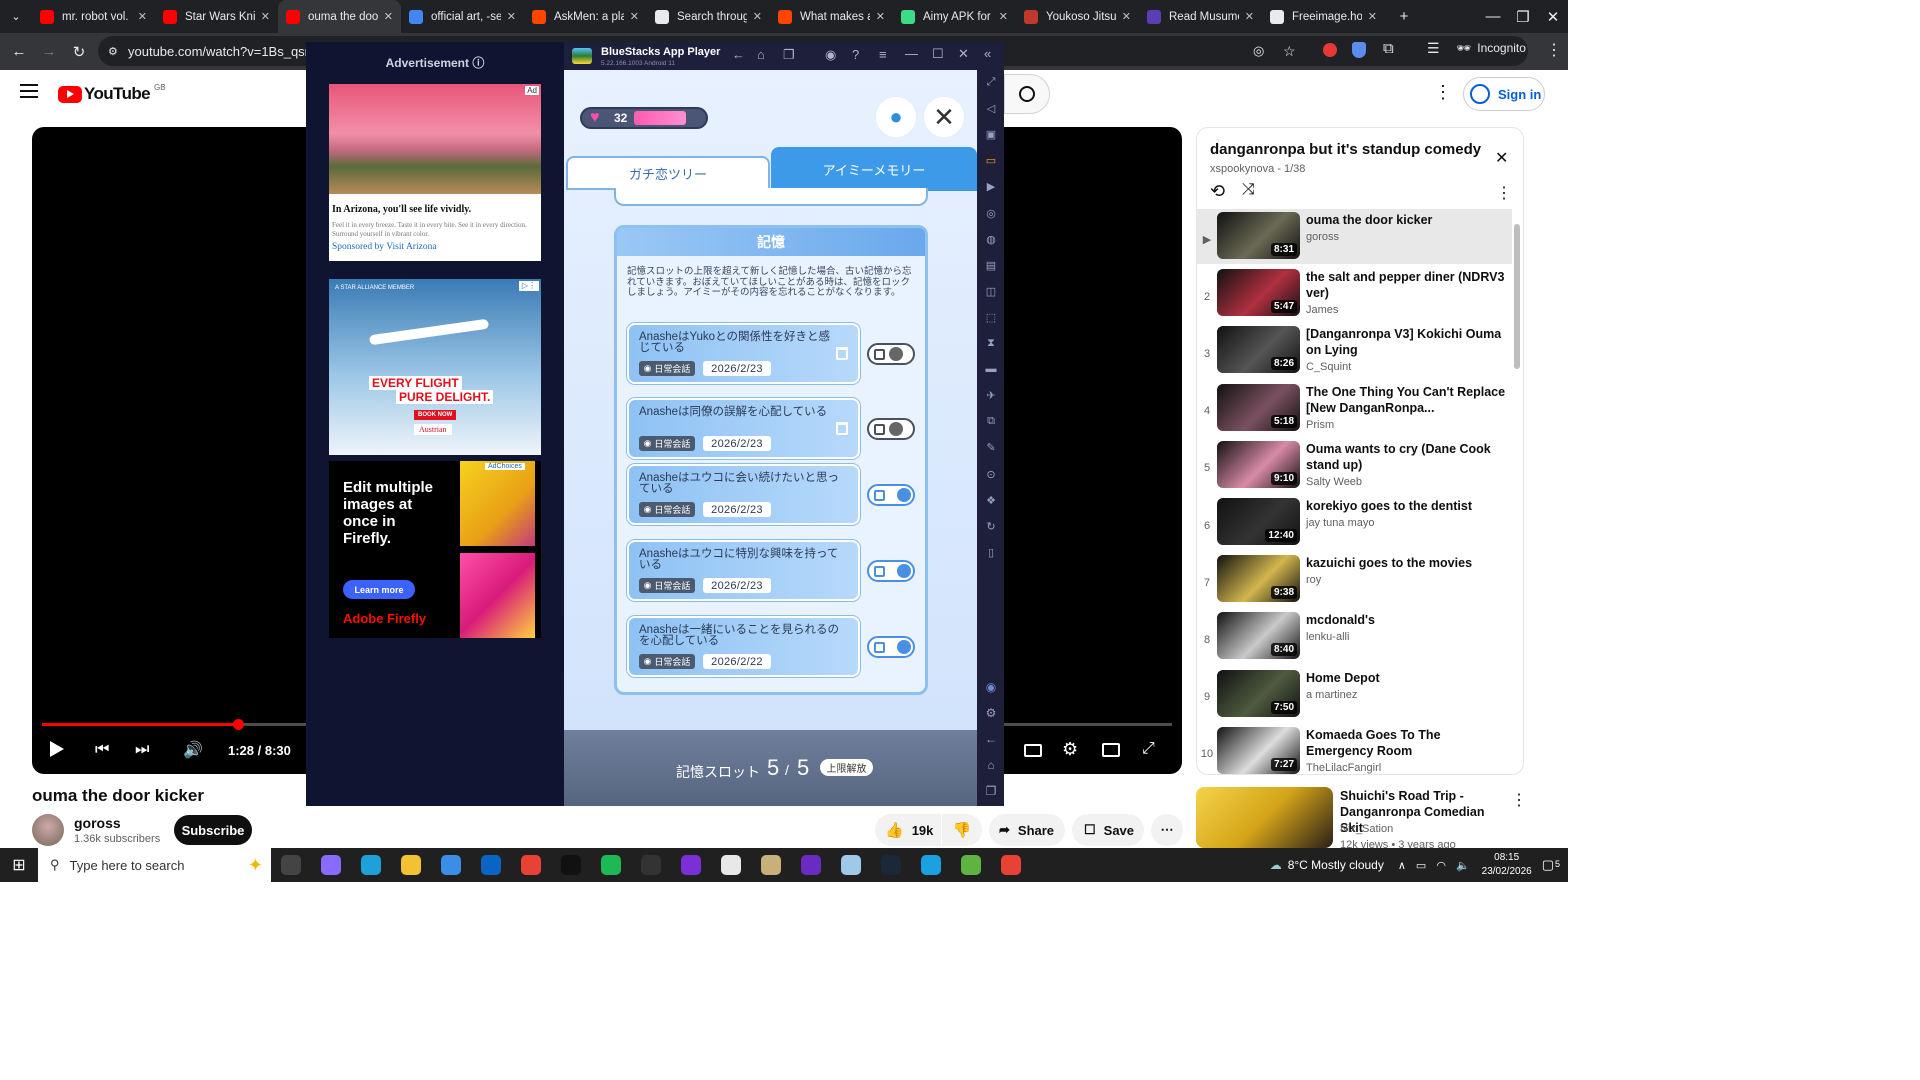 The height and width of the screenshot is (1080, 1920). What do you see at coordinates (991, 108) in the screenshot?
I see `bs-volume-icon: ◁` at bounding box center [991, 108].